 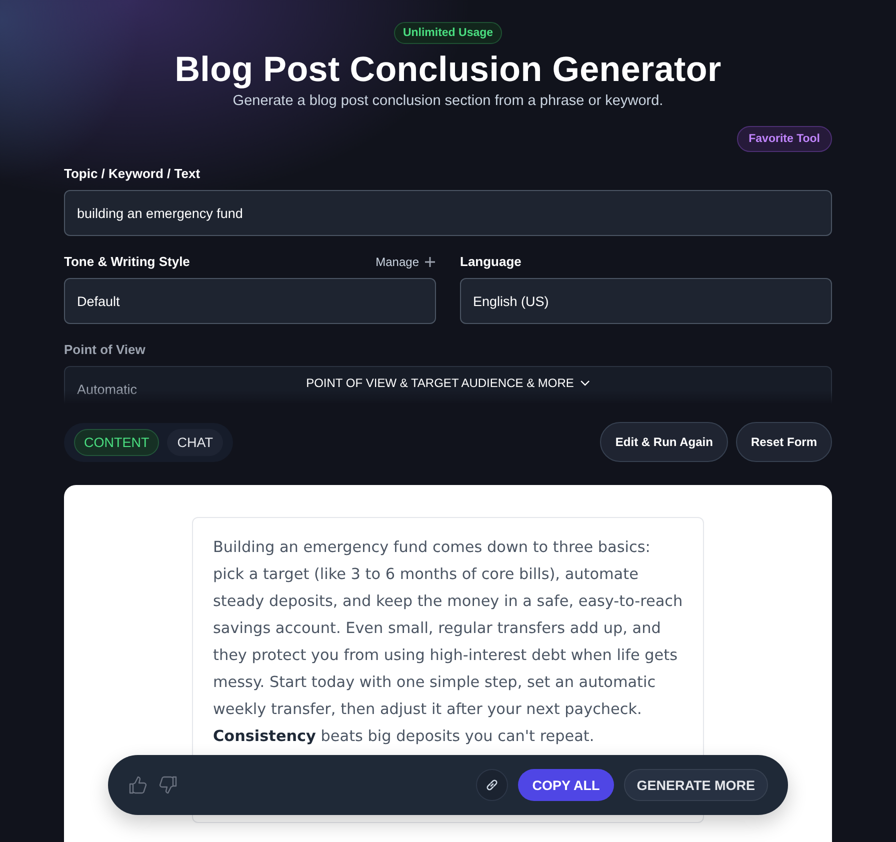 I want to click on field-label: Language, so click(x=491, y=262).